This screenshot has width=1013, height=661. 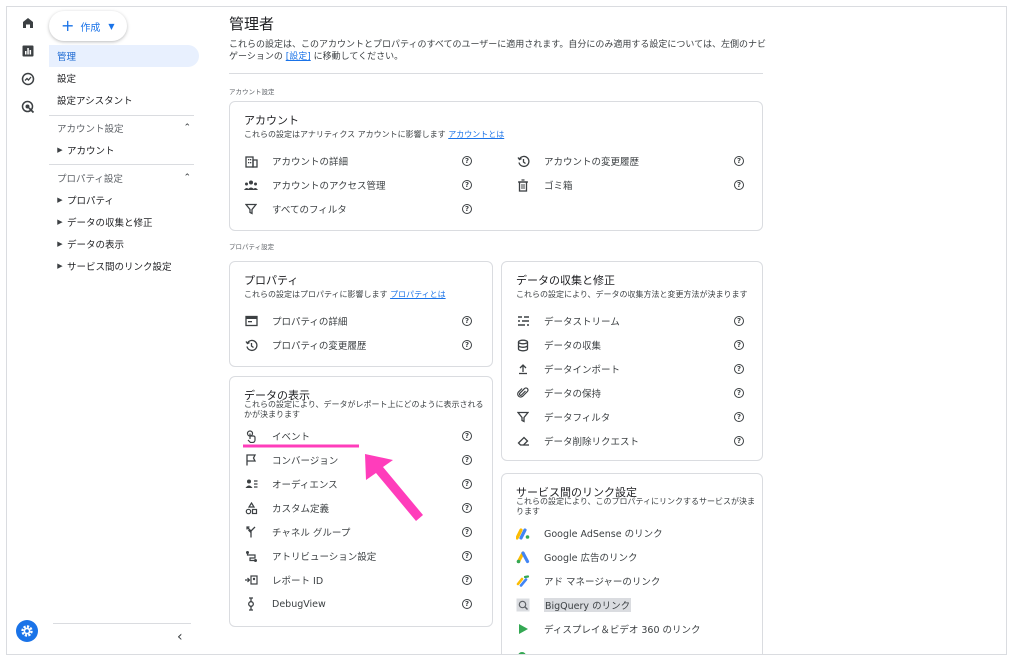 What do you see at coordinates (28, 107) in the screenshot?
I see `advertising-icon` at bounding box center [28, 107].